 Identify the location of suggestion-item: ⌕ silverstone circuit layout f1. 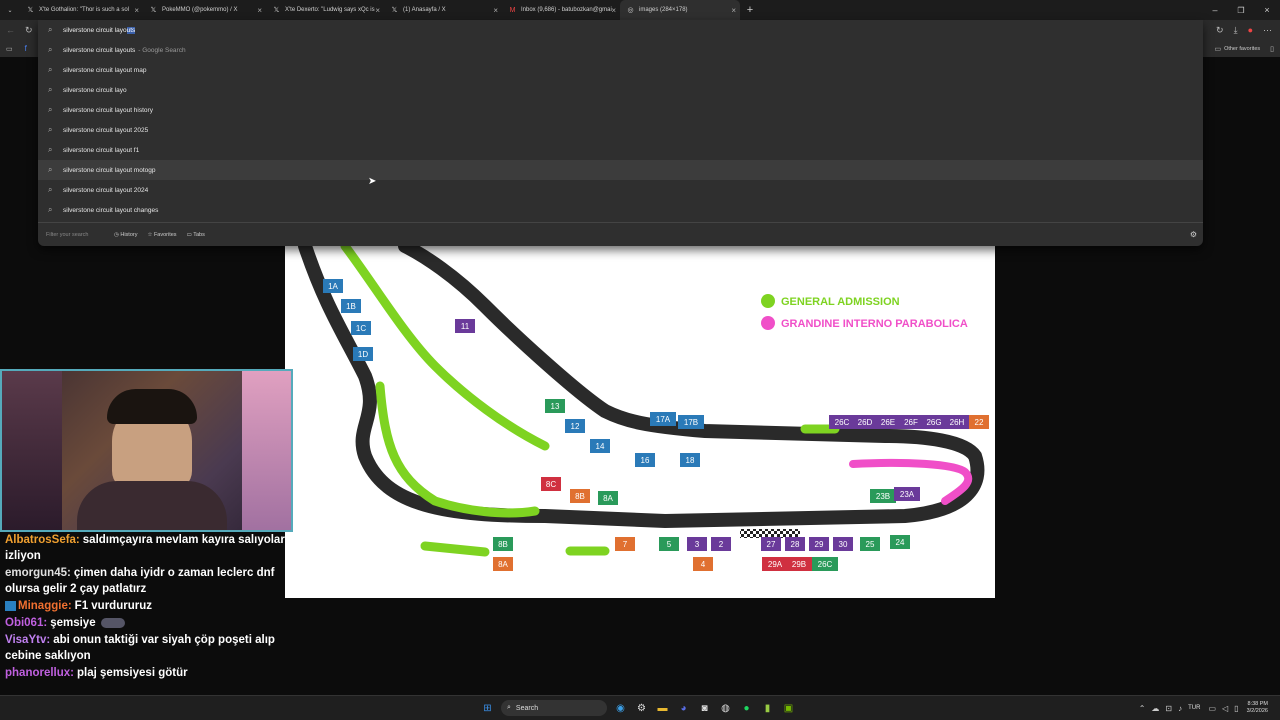
(620, 150).